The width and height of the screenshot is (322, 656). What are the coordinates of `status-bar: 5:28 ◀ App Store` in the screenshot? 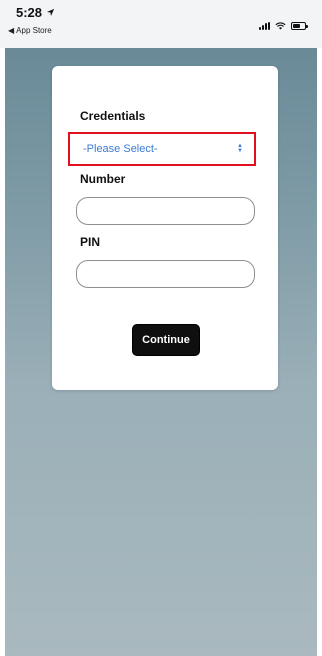 It's located at (161, 24).